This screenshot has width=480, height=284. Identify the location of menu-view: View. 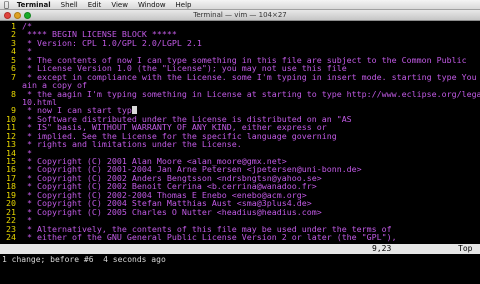
(119, 5).